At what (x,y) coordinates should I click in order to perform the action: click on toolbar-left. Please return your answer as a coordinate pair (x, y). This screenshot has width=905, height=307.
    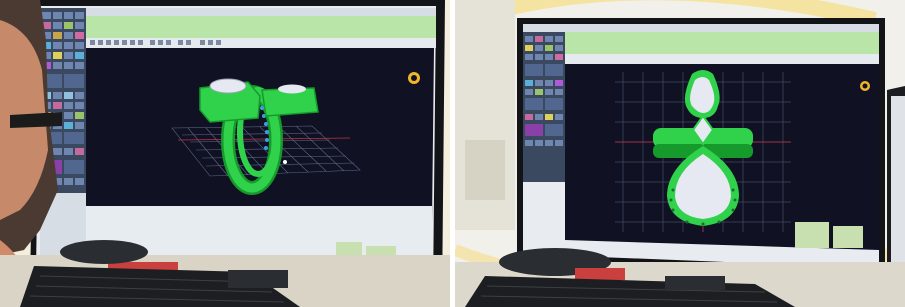
    Looking at the image, I should click on (261, 28).